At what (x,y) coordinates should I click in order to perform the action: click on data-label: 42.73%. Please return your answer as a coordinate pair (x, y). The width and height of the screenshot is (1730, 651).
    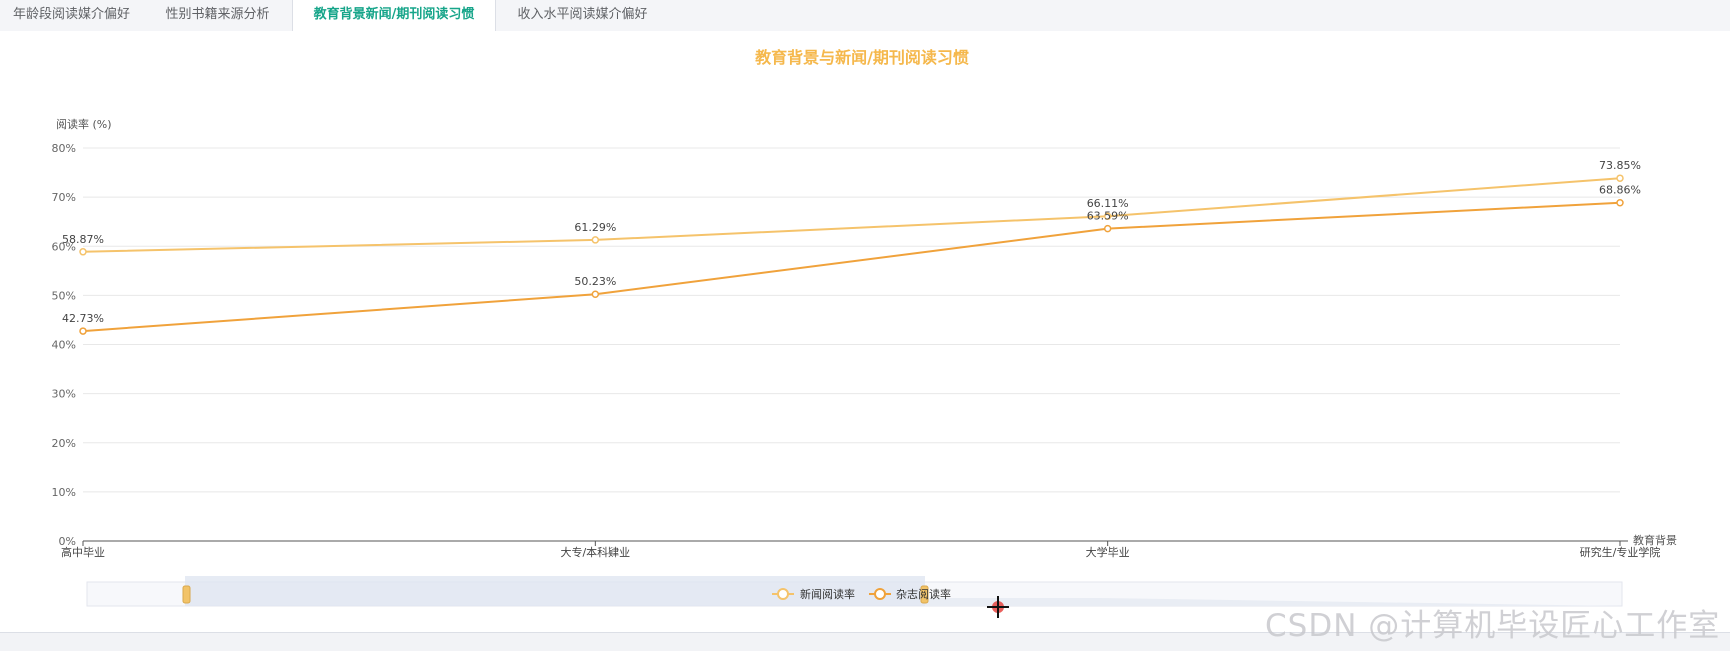
    Looking at the image, I should click on (83, 318).